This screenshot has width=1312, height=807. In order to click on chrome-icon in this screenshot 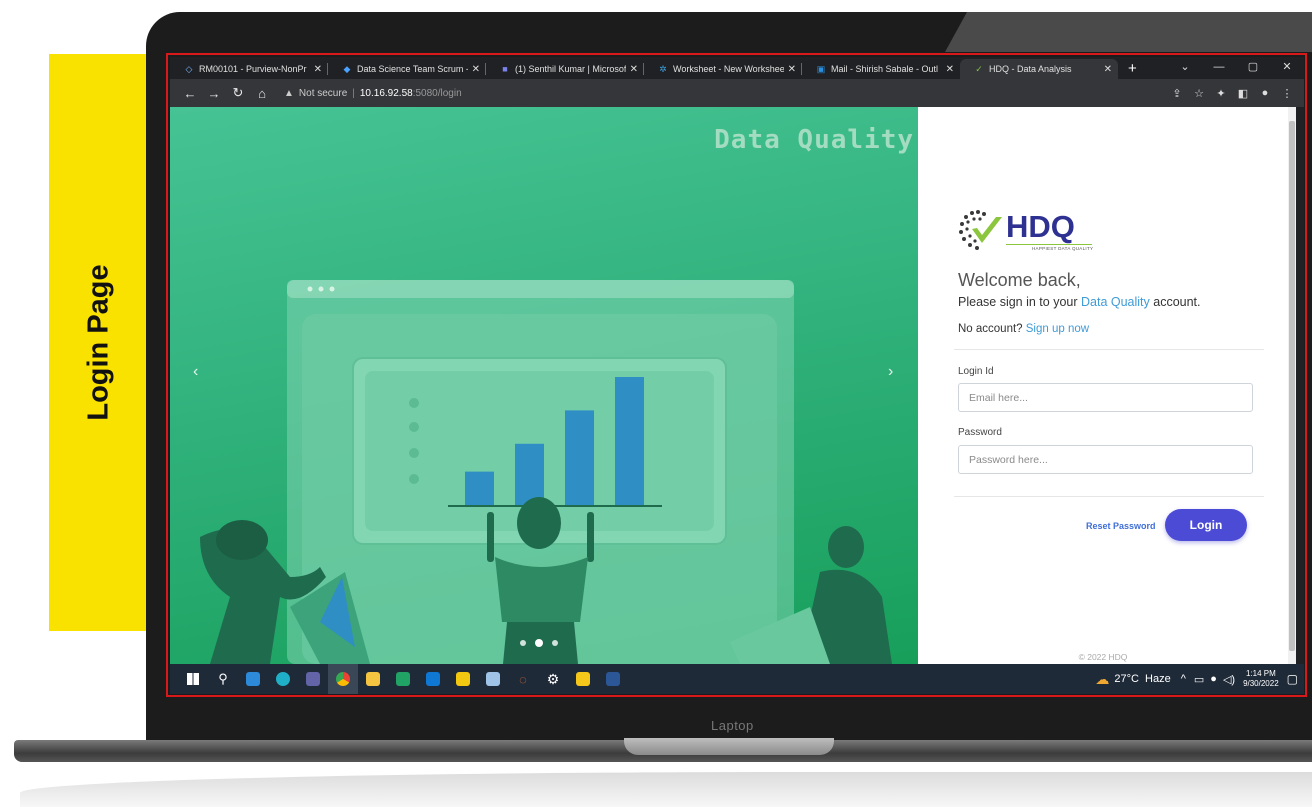, I will do `click(343, 679)`.